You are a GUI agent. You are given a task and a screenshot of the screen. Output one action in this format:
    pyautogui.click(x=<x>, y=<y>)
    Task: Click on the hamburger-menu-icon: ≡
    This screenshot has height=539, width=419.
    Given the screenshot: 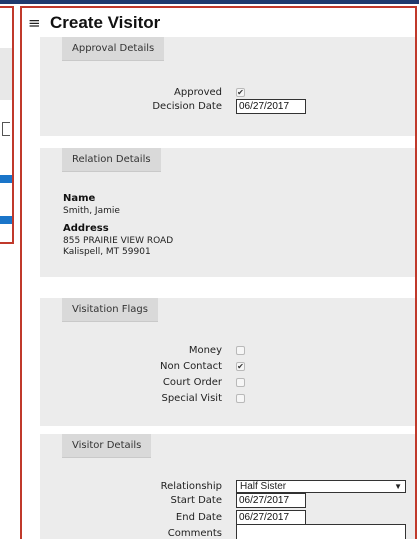 What is the action you would take?
    pyautogui.click(x=39, y=23)
    